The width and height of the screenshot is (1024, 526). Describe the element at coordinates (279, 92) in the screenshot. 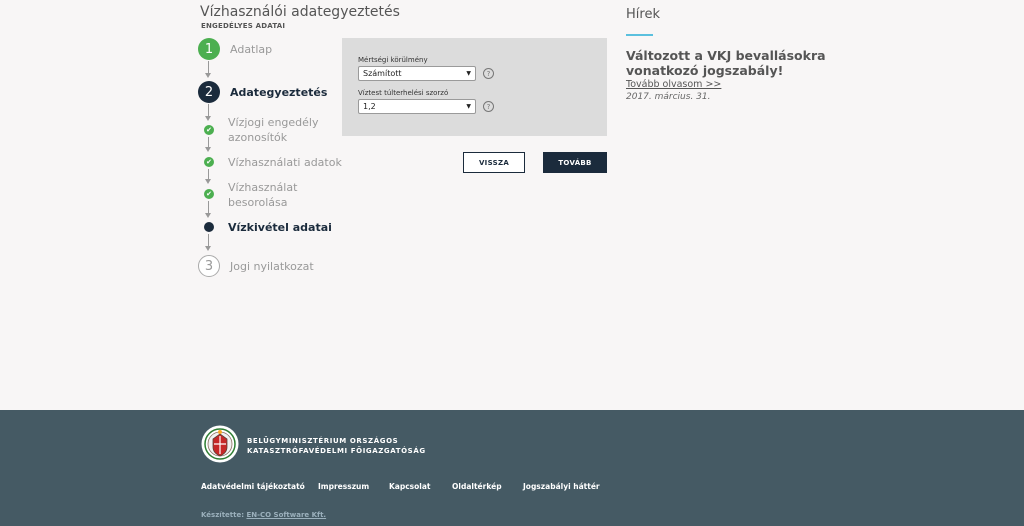

I see `step-2-label: Adategyeztetés` at that location.